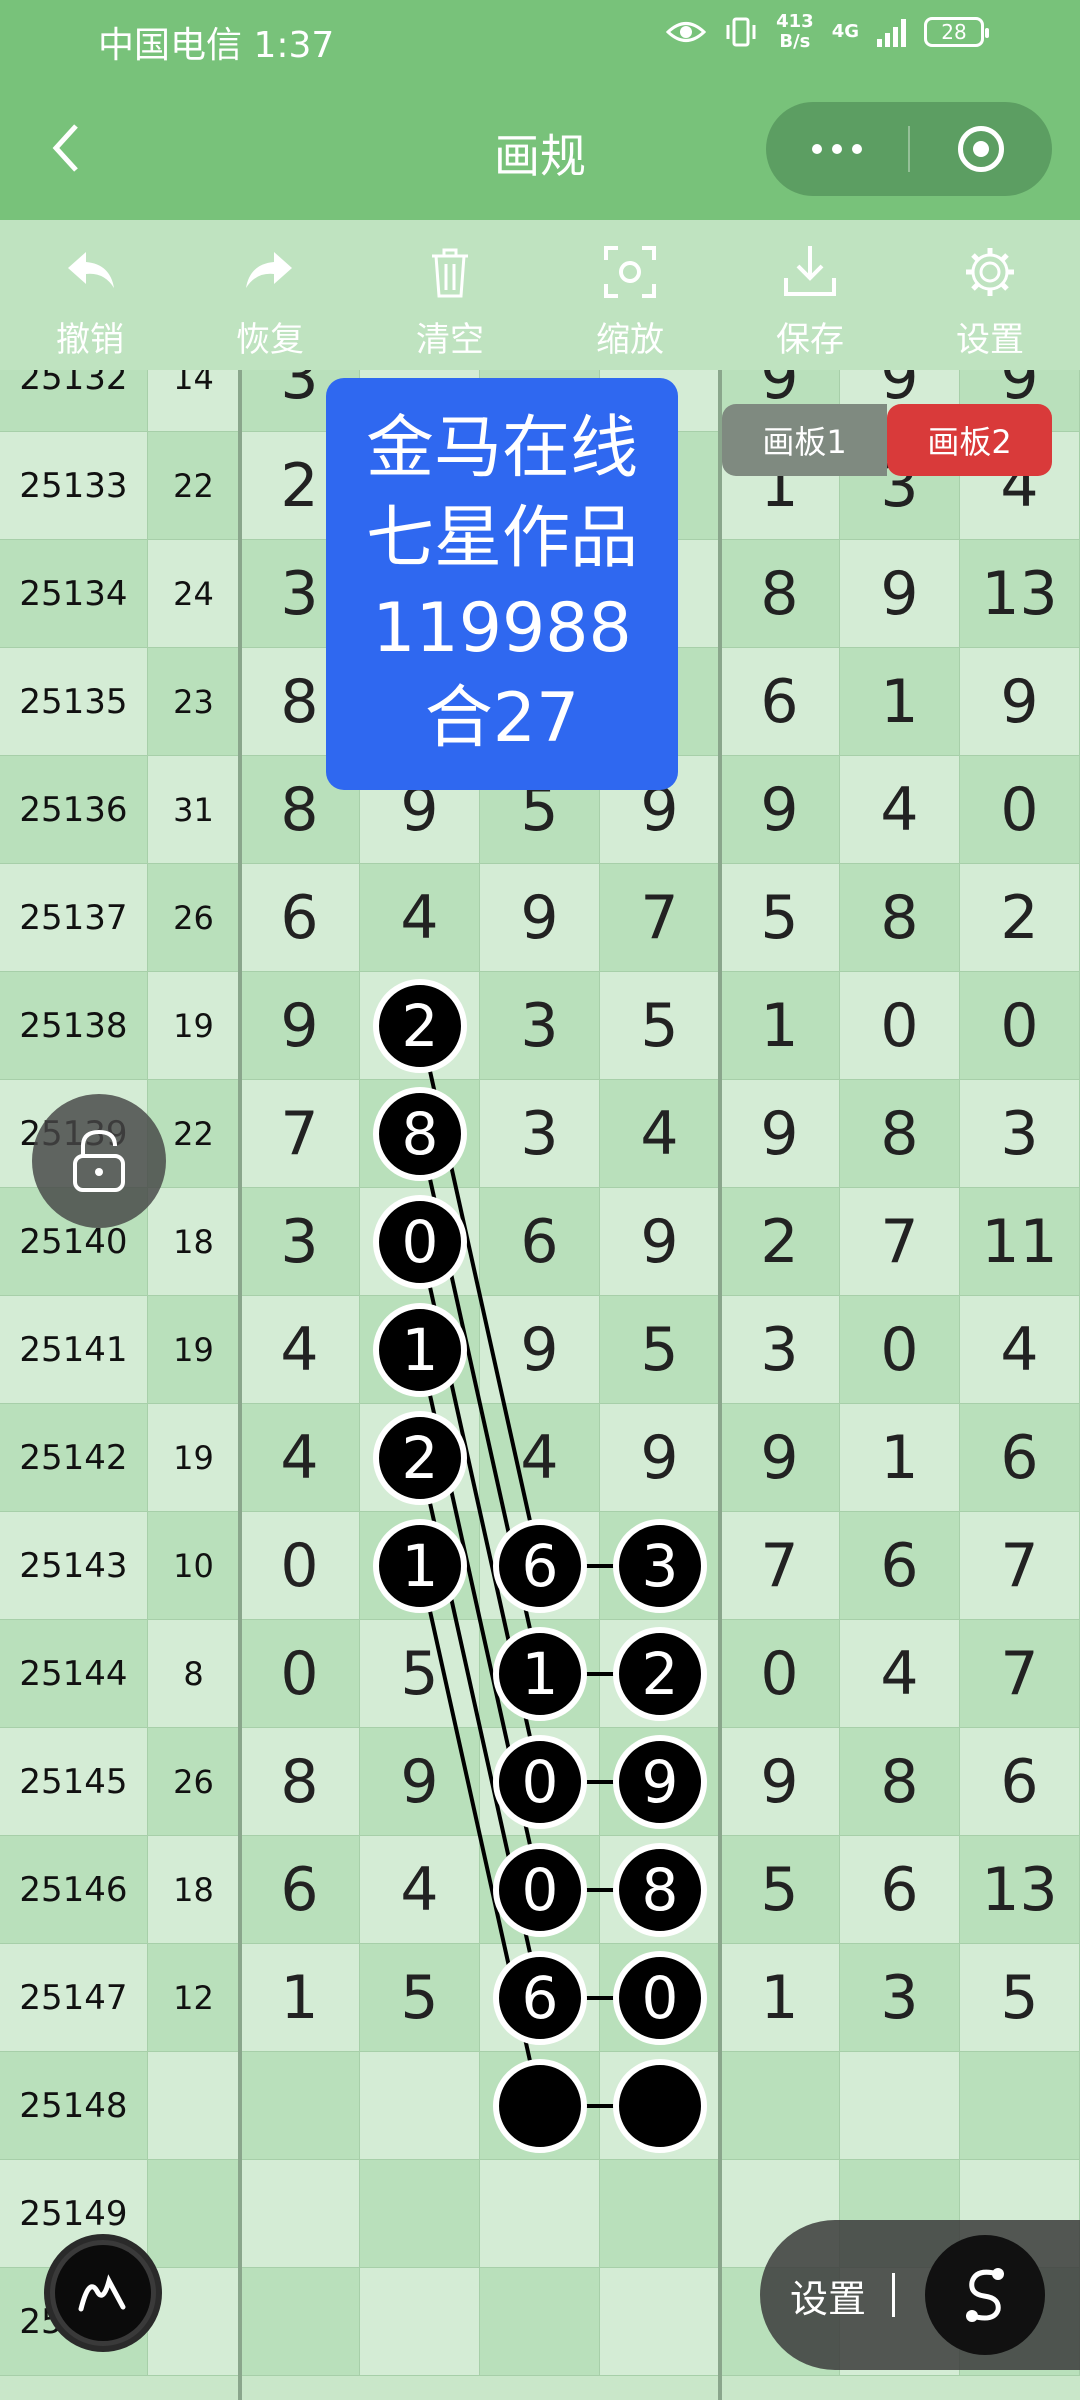  Describe the element at coordinates (985, 2295) in the screenshot. I see `share-button` at that location.